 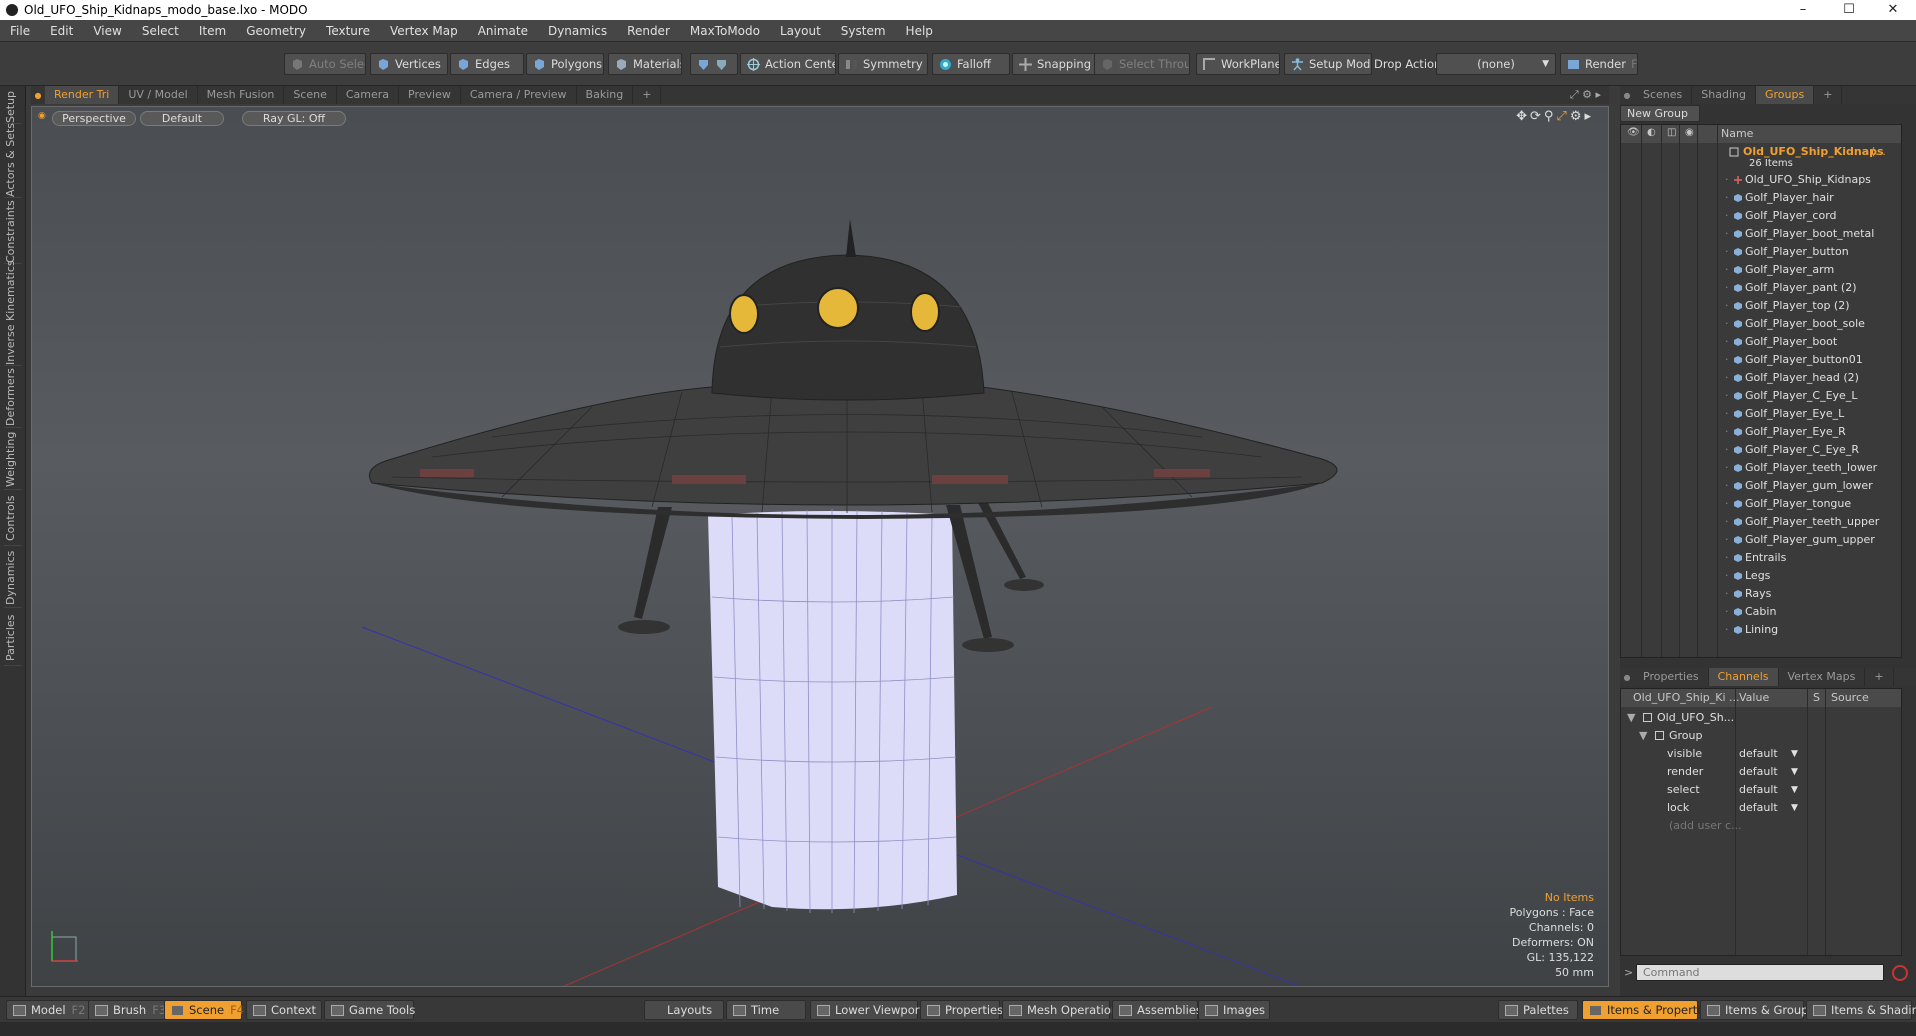 I want to click on snapping-button: Snapping, so click(x=1054, y=64).